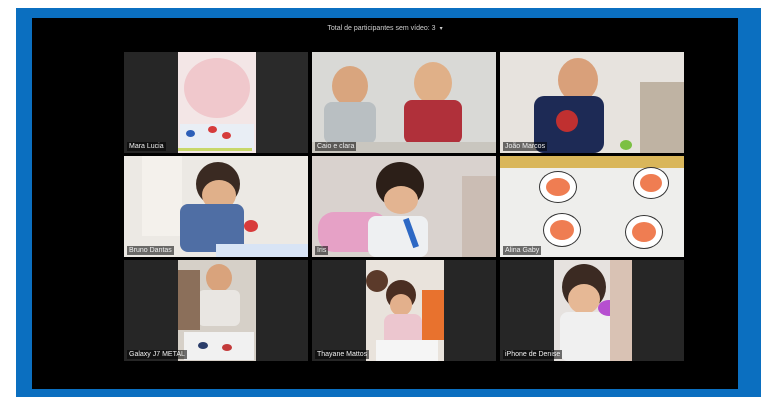 This screenshot has height=401, width=769. Describe the element at coordinates (150, 250) in the screenshot. I see `participant-name: Bruno Dantas` at that location.